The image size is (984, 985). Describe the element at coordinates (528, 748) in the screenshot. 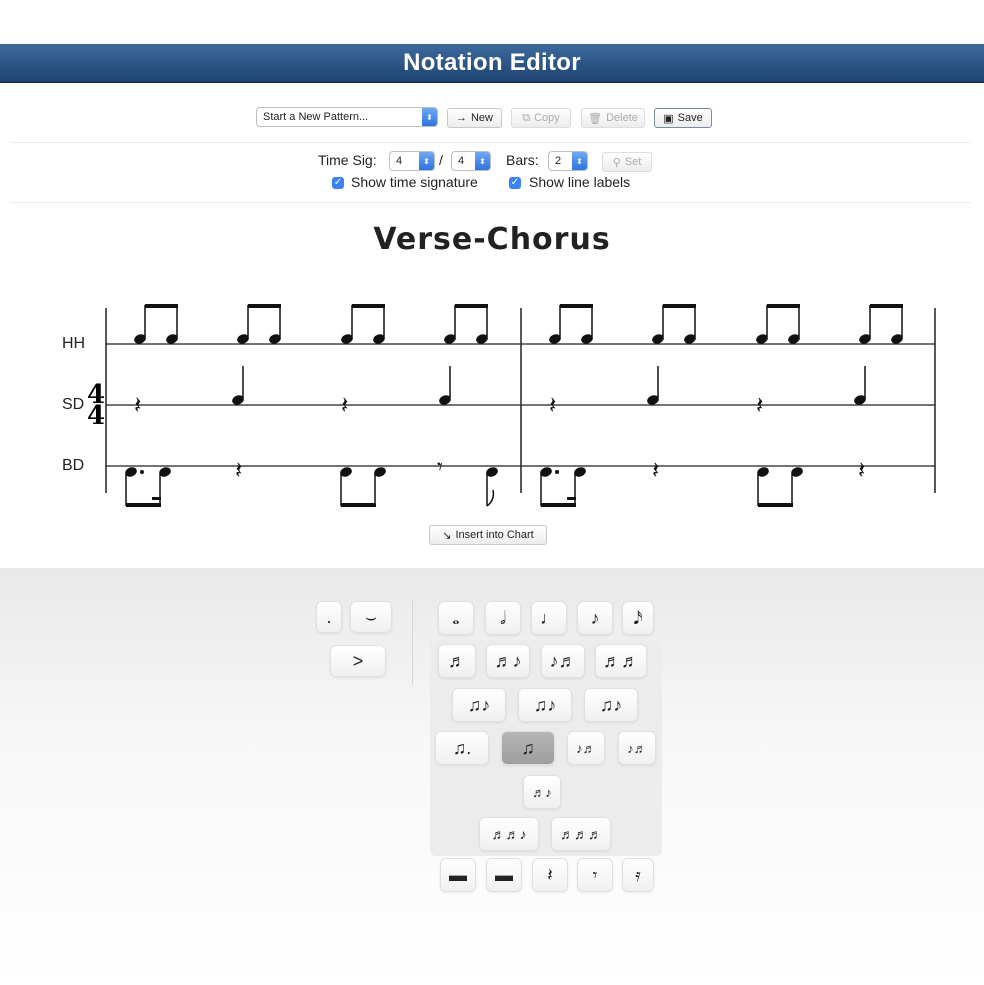

I see `sixteenth-dotted-eighth-button: ♫` at that location.